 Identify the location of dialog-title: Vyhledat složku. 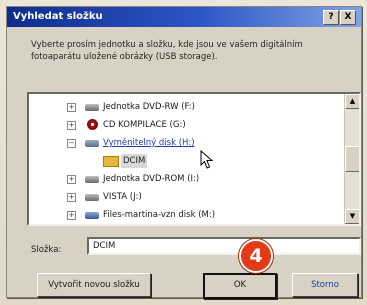
(58, 16).